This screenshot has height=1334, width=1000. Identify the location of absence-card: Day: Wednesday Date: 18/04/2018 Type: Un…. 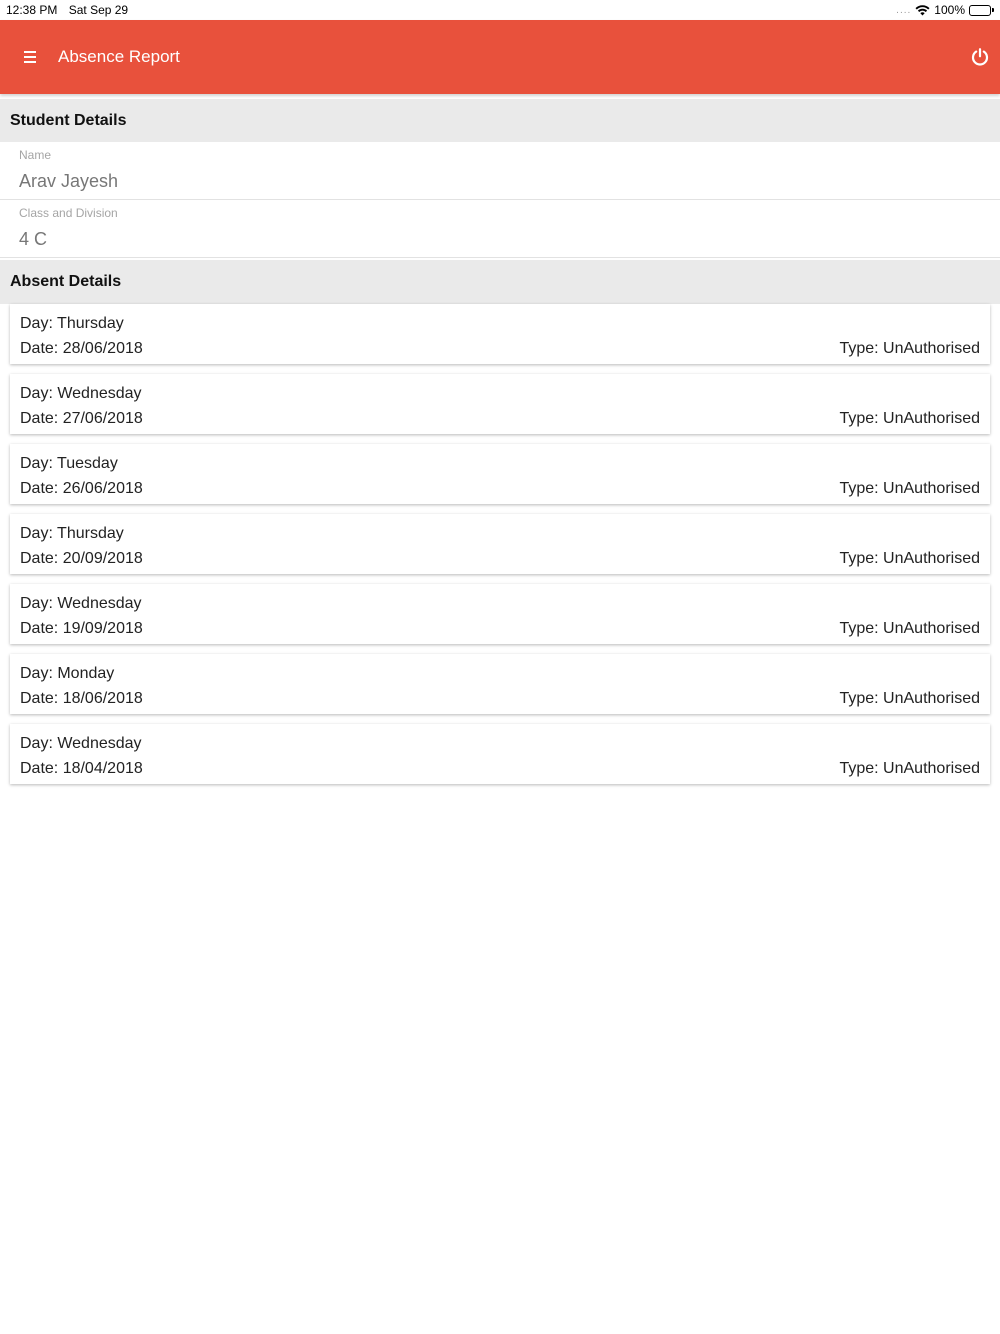
(500, 754).